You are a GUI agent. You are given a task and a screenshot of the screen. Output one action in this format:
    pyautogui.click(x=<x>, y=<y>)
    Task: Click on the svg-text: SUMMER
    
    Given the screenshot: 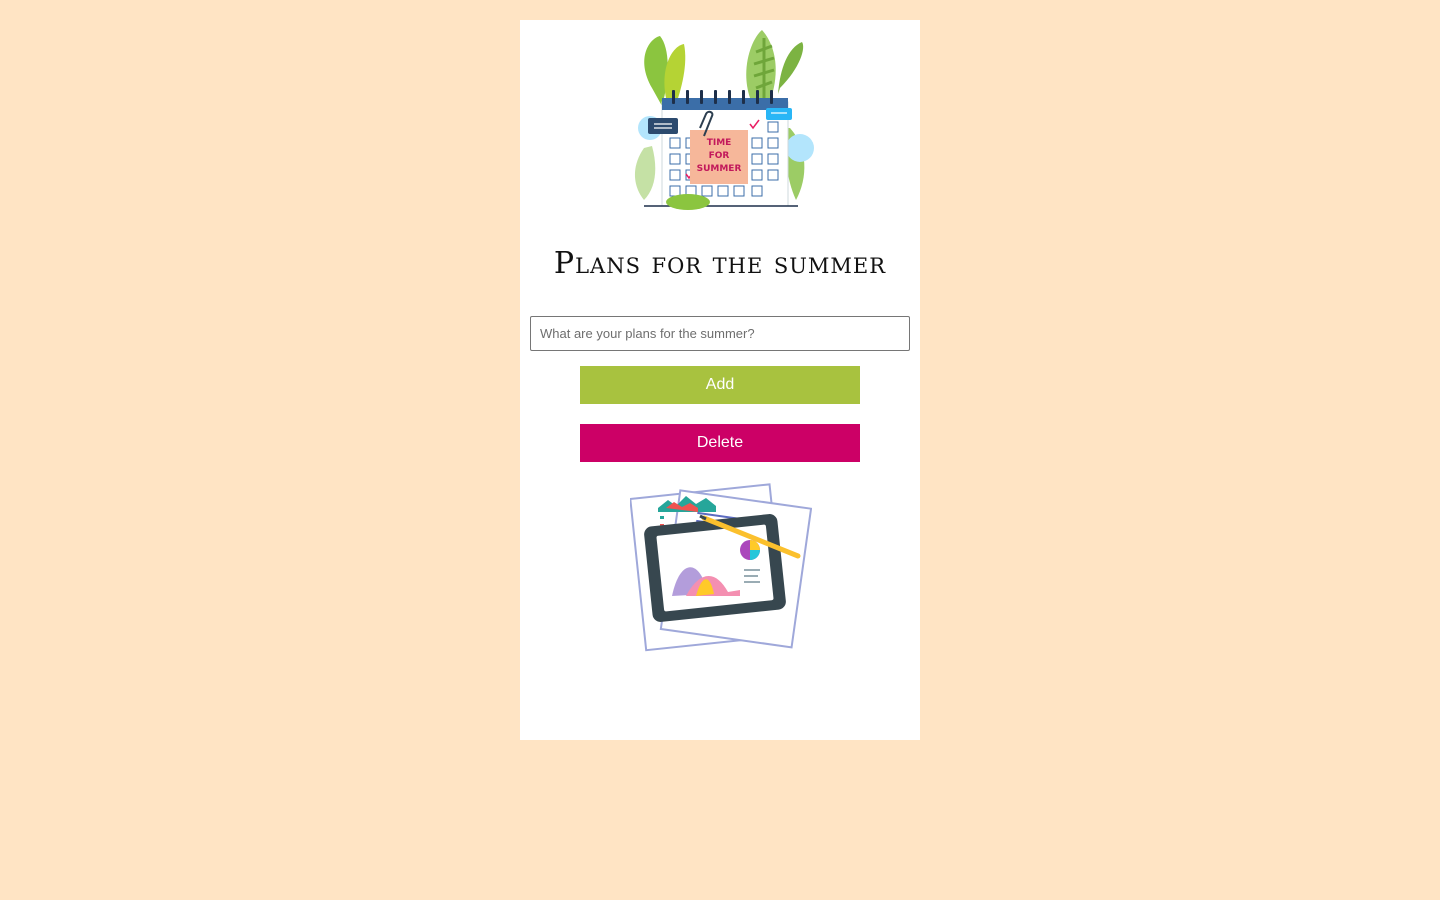 What is the action you would take?
    pyautogui.click(x=719, y=169)
    